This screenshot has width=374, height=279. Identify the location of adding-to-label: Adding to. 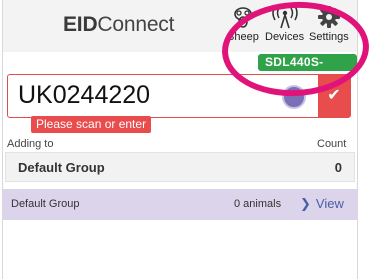
(30, 144).